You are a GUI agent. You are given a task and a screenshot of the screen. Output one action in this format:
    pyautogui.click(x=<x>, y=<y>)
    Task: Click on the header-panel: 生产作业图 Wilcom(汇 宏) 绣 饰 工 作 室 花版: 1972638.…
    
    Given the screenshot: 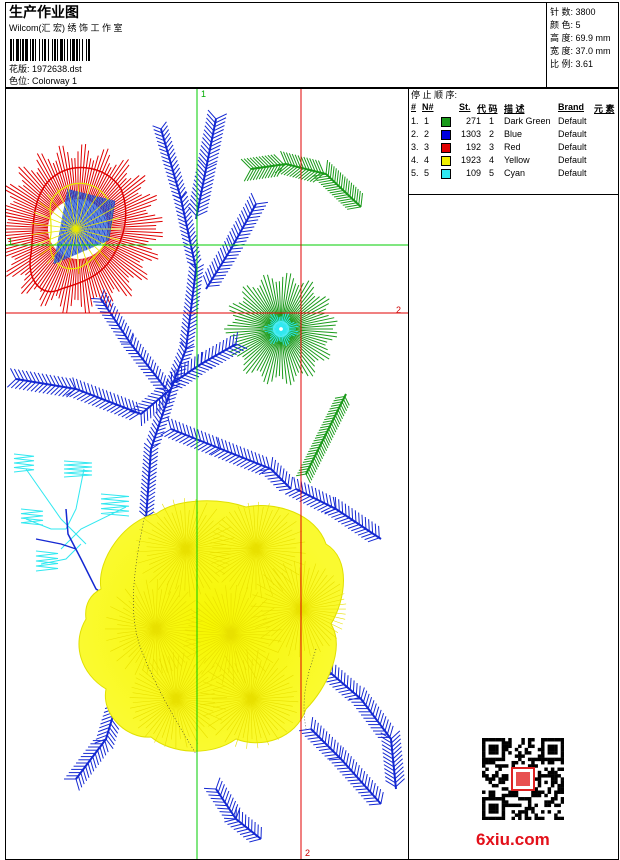 What is the action you would take?
    pyautogui.click(x=312, y=45)
    